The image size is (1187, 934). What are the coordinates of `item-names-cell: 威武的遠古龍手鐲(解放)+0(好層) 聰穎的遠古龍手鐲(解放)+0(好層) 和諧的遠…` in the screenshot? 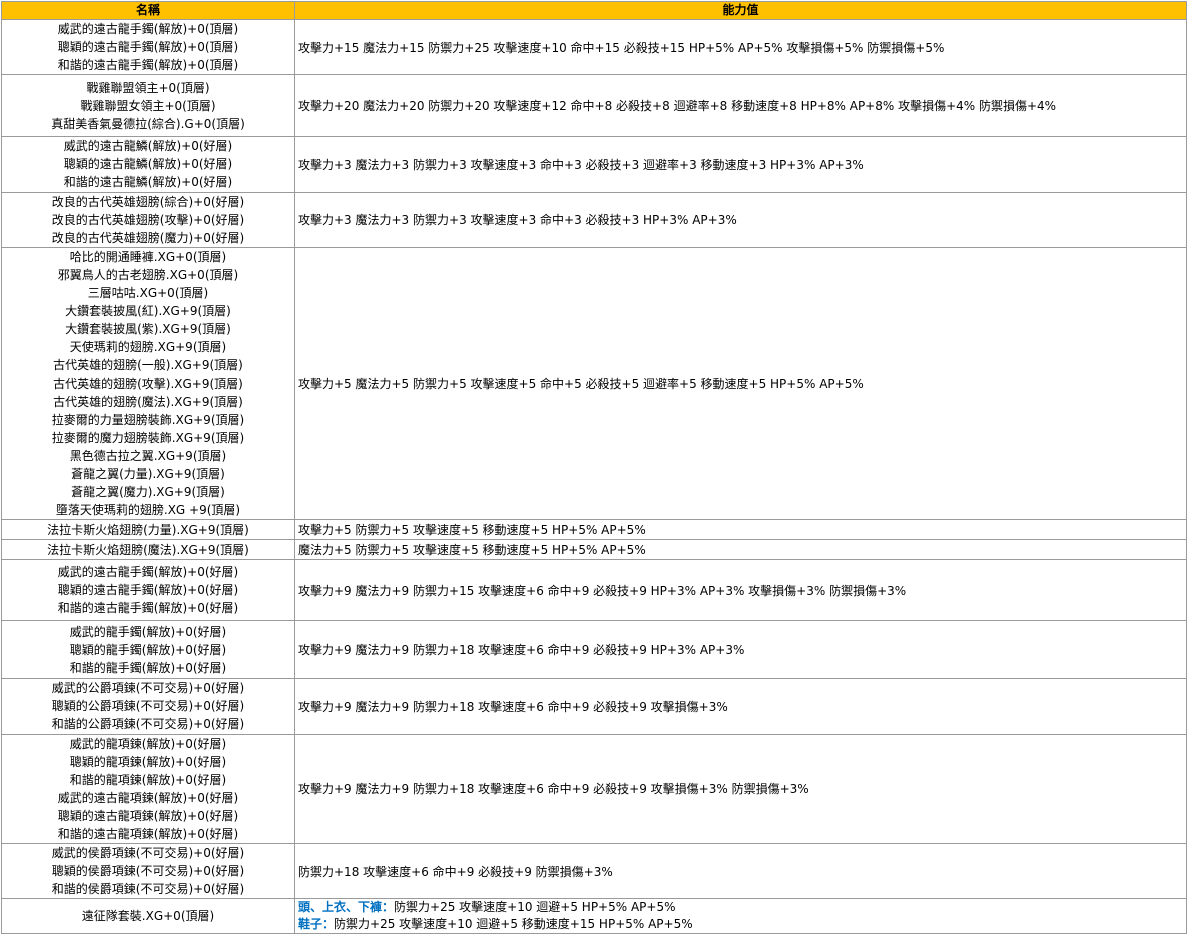 It's located at (148, 590).